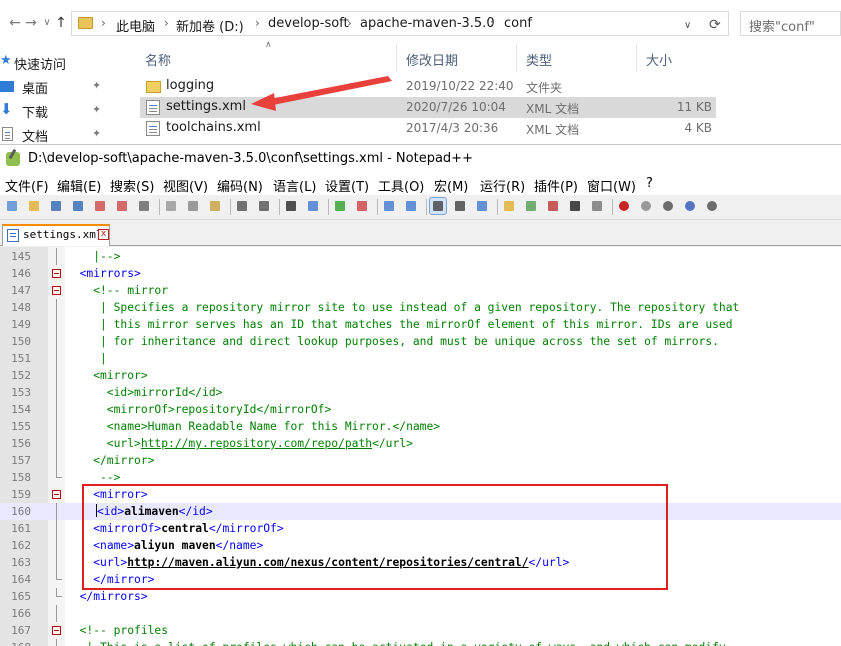 This screenshot has width=841, height=646. I want to click on user-language-icon, so click(509, 206).